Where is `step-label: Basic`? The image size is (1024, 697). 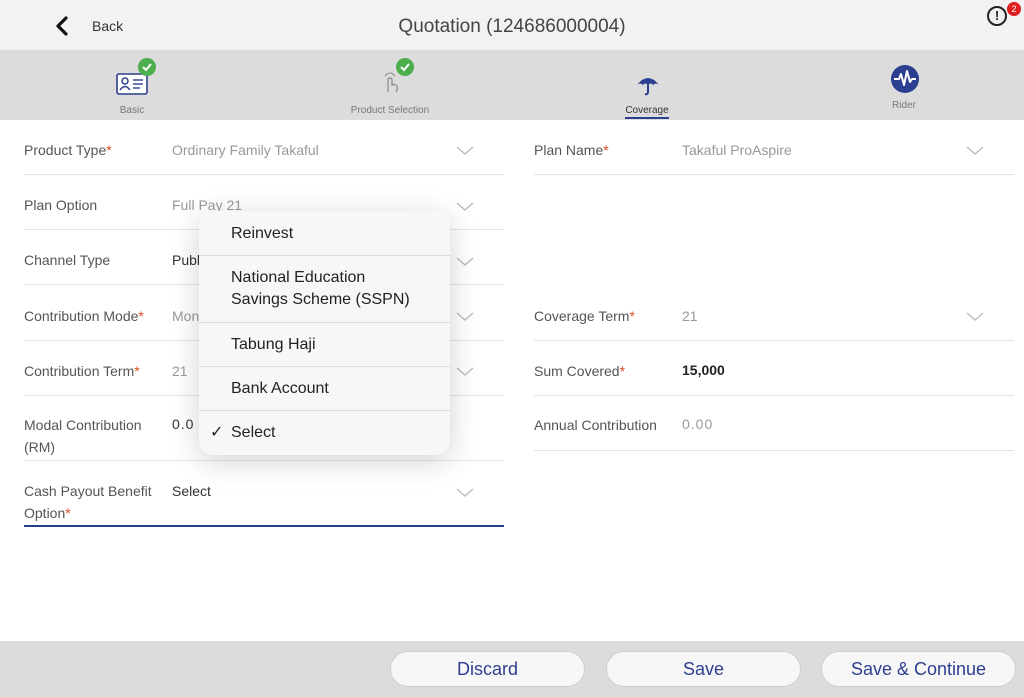
step-label: Basic is located at coordinates (132, 110).